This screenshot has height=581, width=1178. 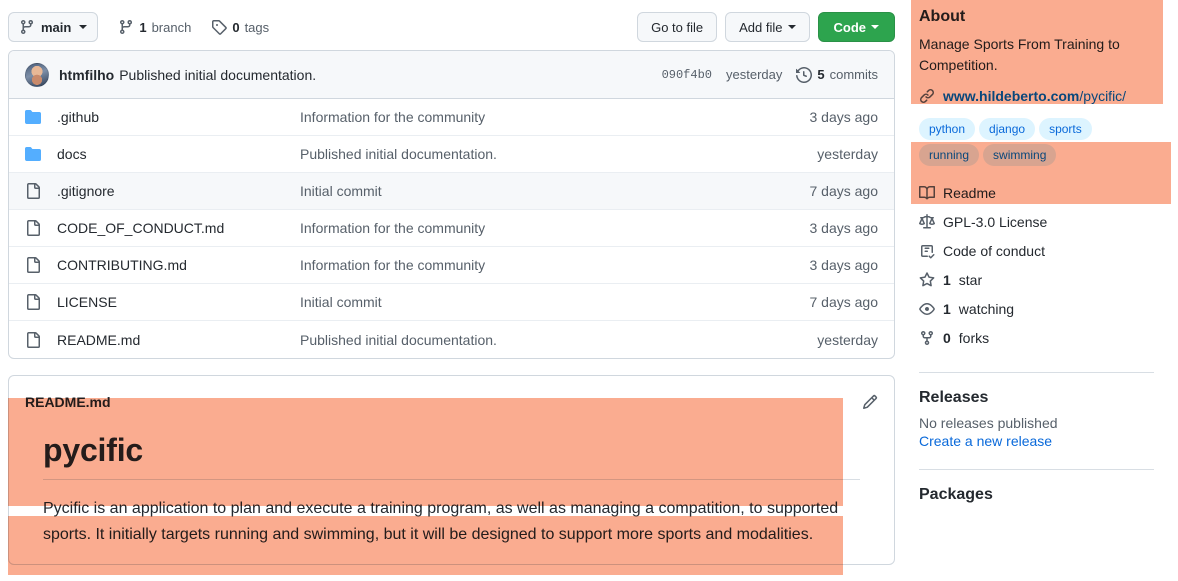 What do you see at coordinates (154, 27) in the screenshot?
I see `branches-link: 1 branch` at bounding box center [154, 27].